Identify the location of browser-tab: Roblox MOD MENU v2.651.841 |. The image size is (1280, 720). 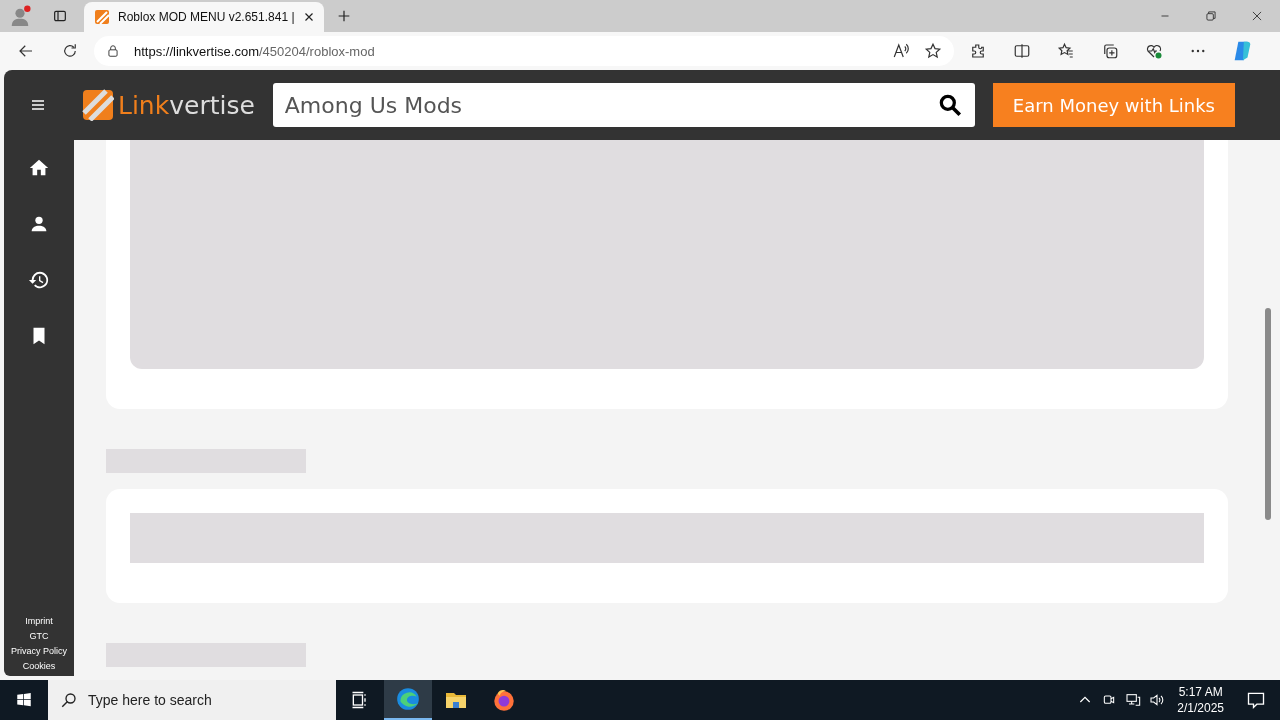
(204, 17).